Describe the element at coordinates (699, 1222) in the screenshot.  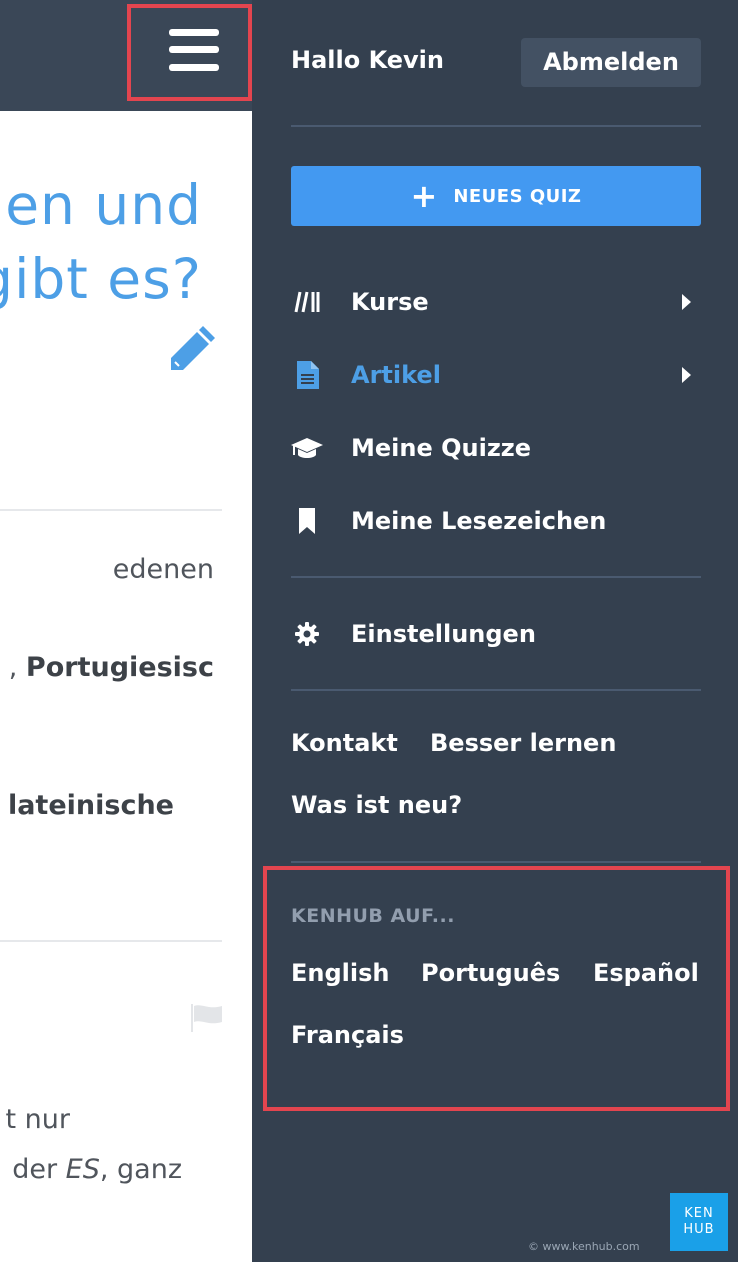
I see `kenhub-logo: KEN HUB` at that location.